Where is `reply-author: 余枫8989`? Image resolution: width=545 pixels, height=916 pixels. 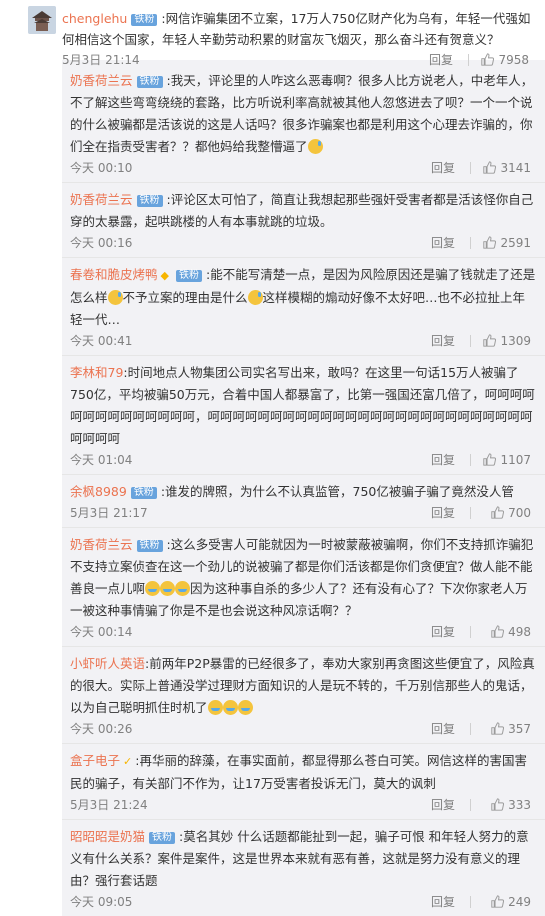
reply-author: 余枫8989 is located at coordinates (98, 491).